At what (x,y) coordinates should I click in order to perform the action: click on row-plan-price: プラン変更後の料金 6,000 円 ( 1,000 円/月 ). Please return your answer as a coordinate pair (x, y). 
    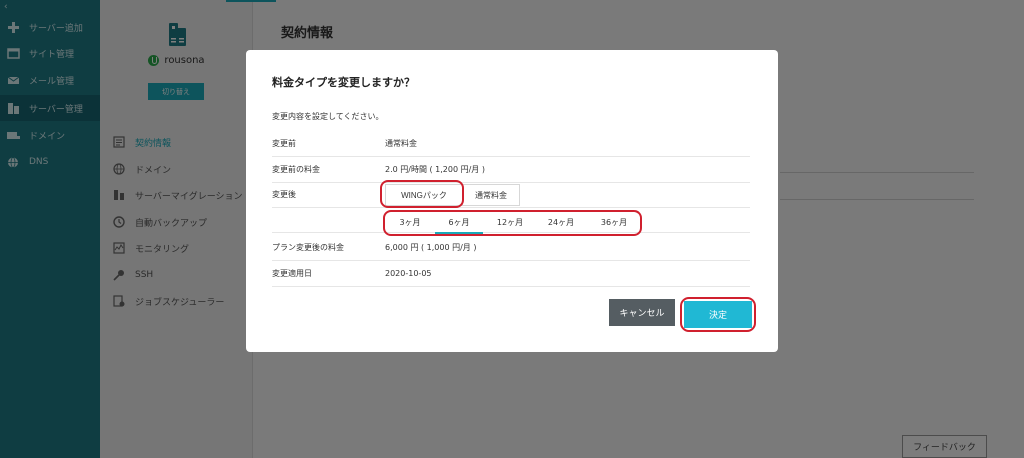
    Looking at the image, I should click on (511, 248).